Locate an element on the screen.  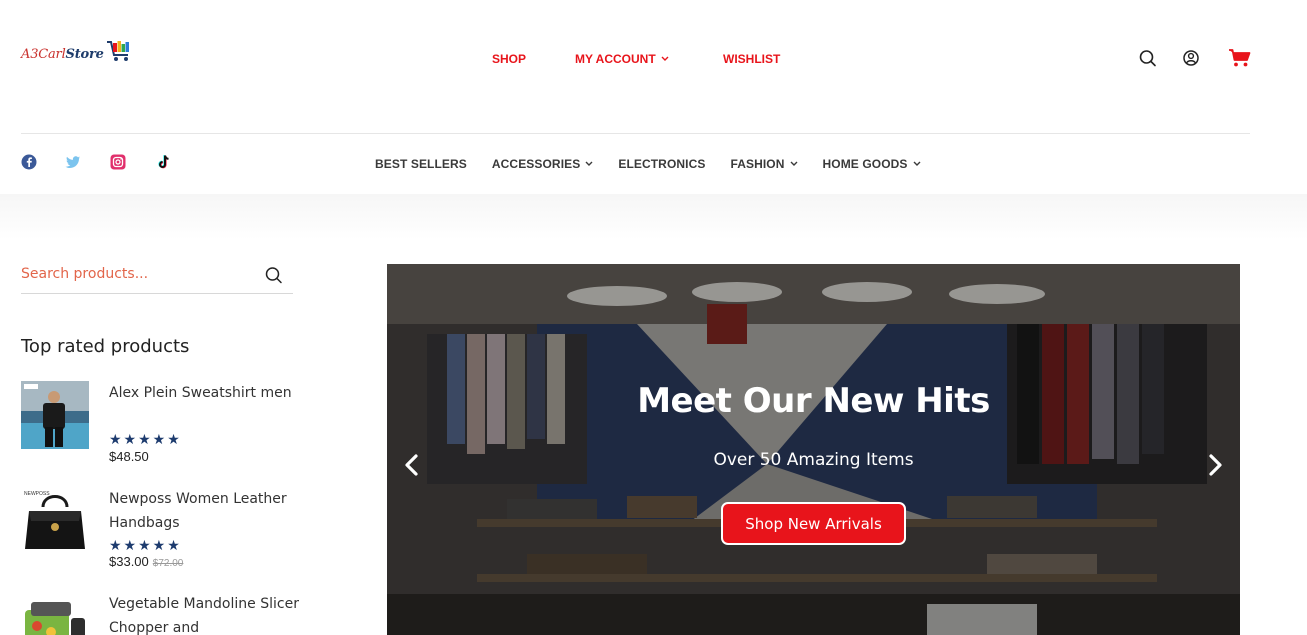
cat-electronics: ELECTRONICS is located at coordinates (661, 164).